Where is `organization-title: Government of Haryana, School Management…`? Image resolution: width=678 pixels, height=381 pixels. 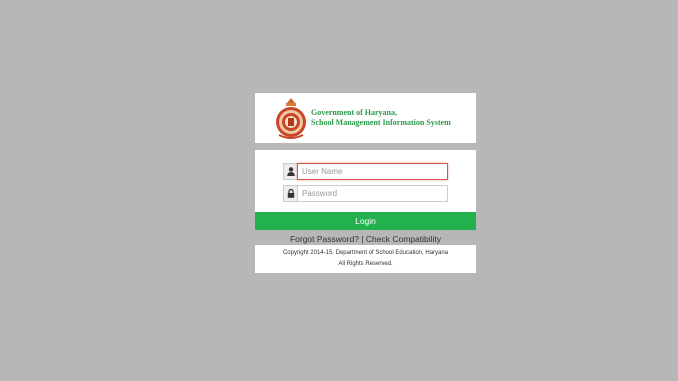 organization-title: Government of Haryana, School Management… is located at coordinates (381, 118).